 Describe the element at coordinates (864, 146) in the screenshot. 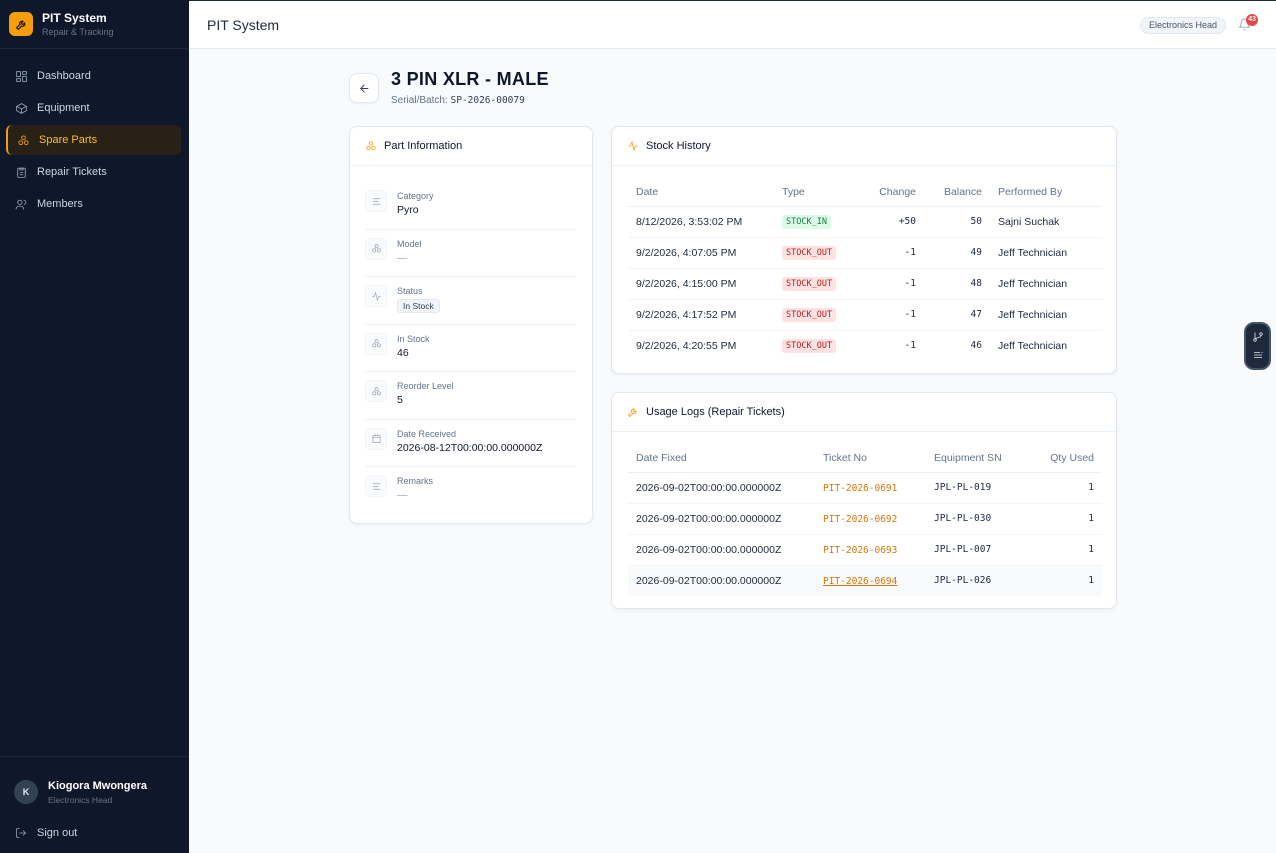

I see `card-header: Stock History` at that location.